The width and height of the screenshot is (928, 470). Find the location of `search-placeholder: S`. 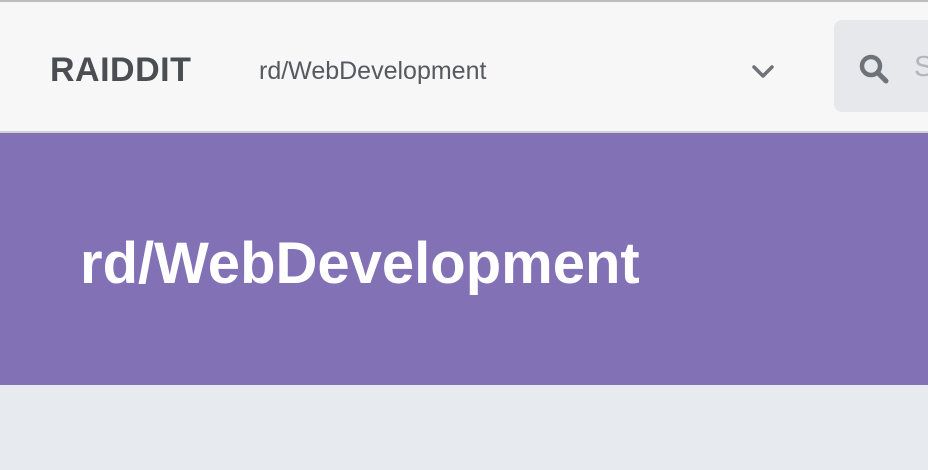

search-placeholder: S is located at coordinates (921, 67).